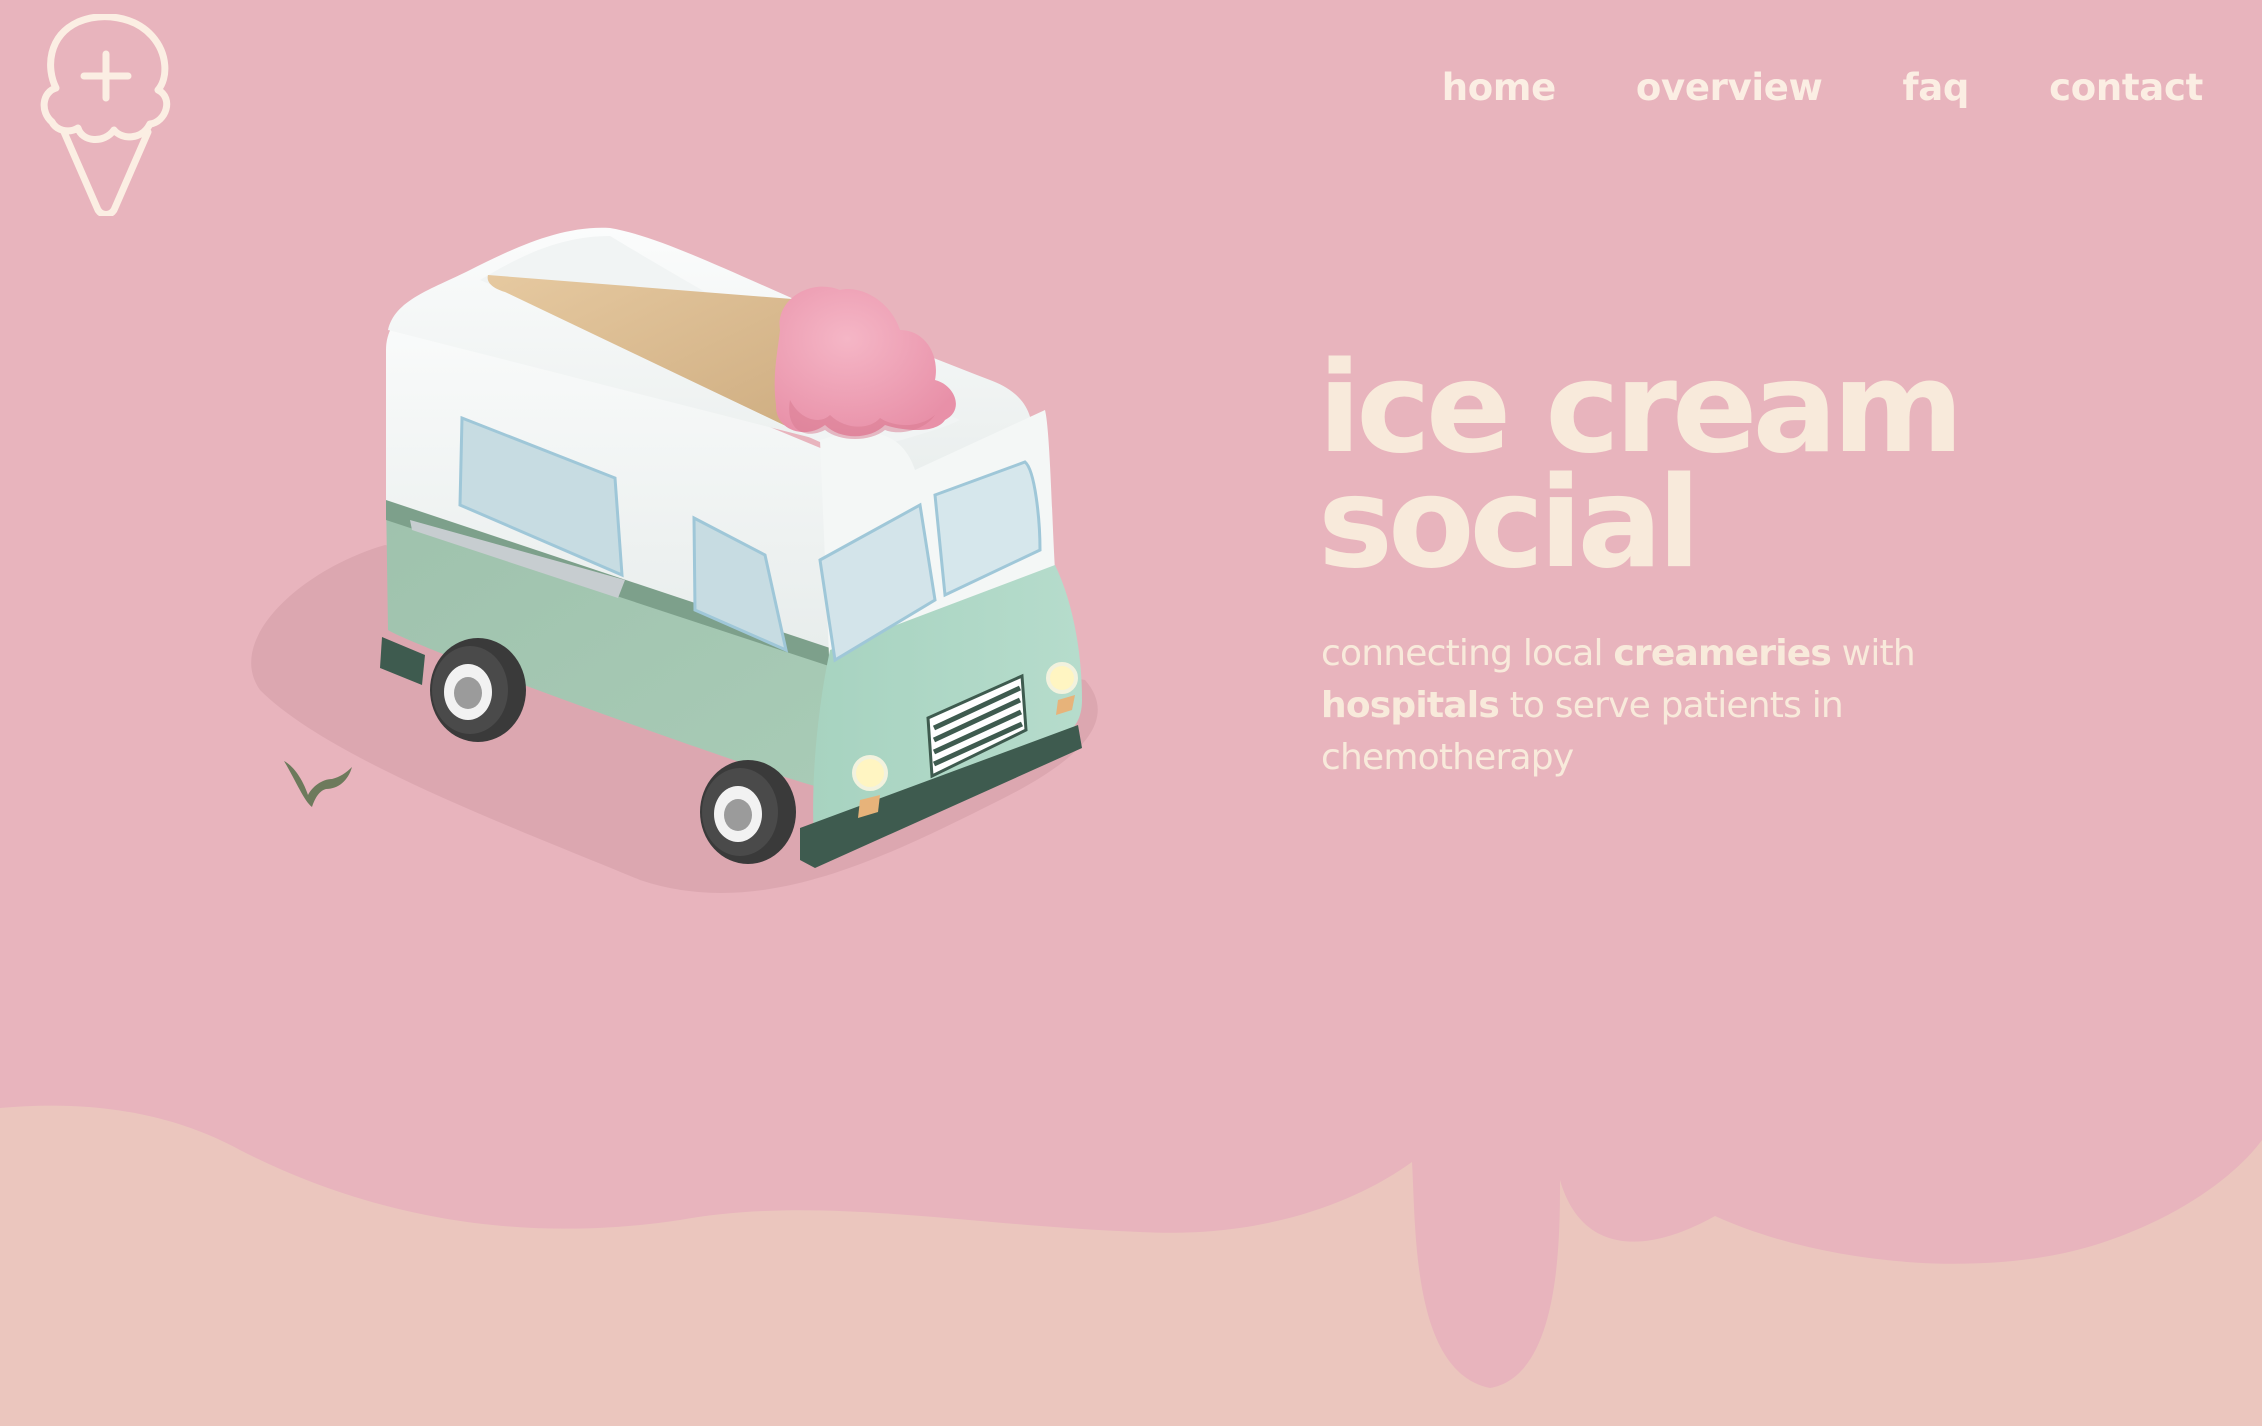  What do you see at coordinates (318, 784) in the screenshot?
I see `bird-icon` at bounding box center [318, 784].